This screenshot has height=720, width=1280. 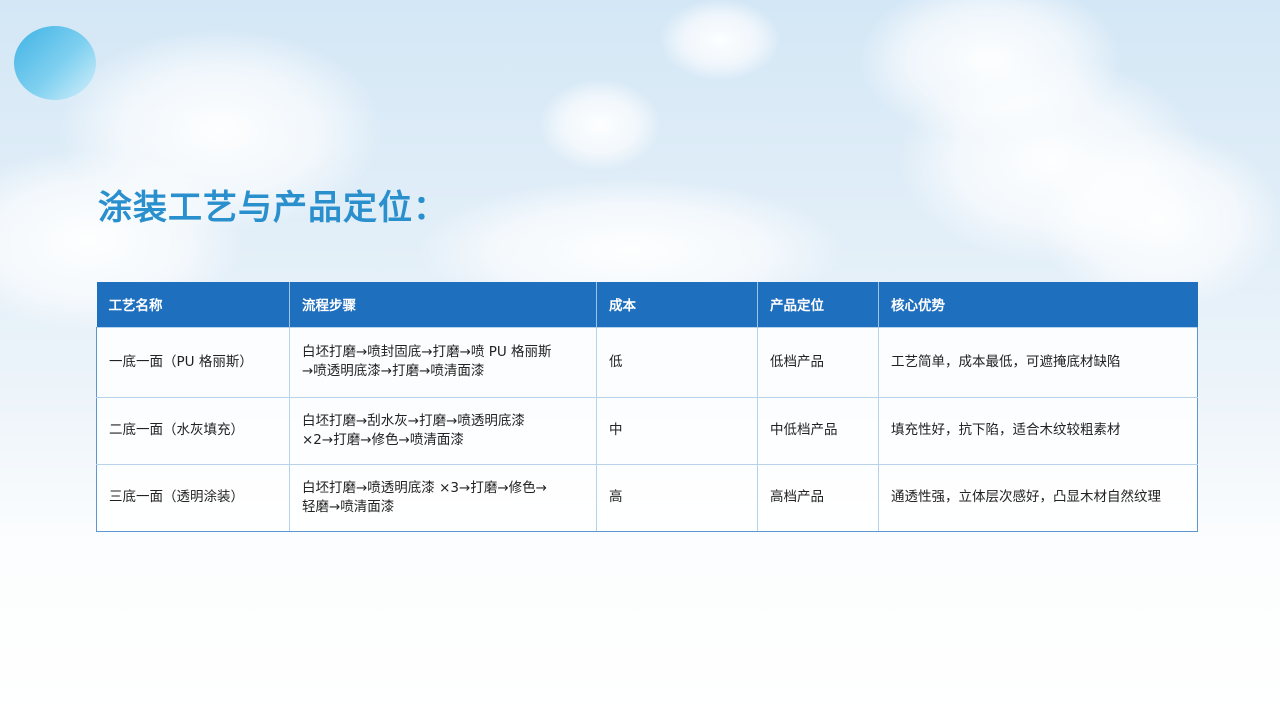 What do you see at coordinates (443, 497) in the screenshot?
I see `cell-steps: 白坯打磨→喷透明底漆 ×3→打磨→修色→ 轻磨→喷清面漆` at bounding box center [443, 497].